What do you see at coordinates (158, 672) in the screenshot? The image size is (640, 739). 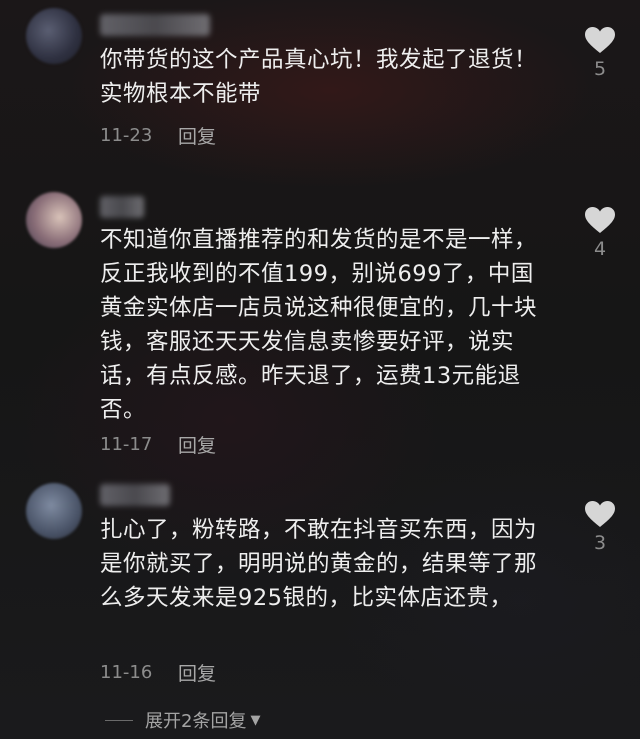 I see `comment-meta: 11-16 回复` at bounding box center [158, 672].